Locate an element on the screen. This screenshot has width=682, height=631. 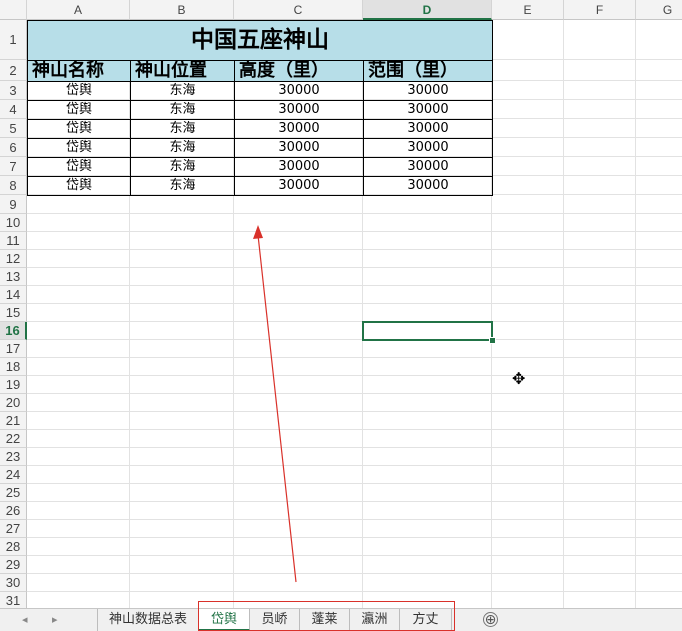
row-header-6: 6 is located at coordinates (13, 147).